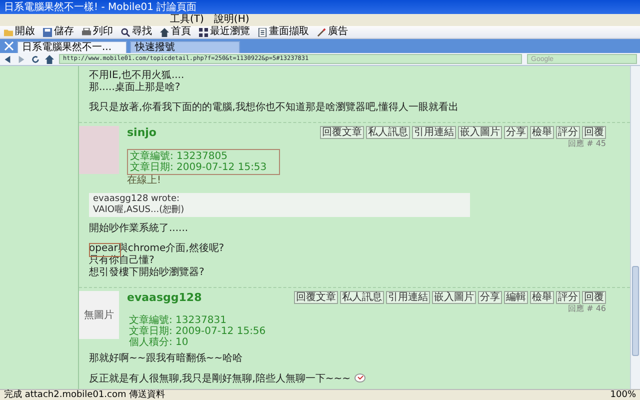 Image resolution: width=640 pixels, height=400 pixels. I want to click on quote-text: VAIO喔,ASUS...(恕刪), so click(139, 210).